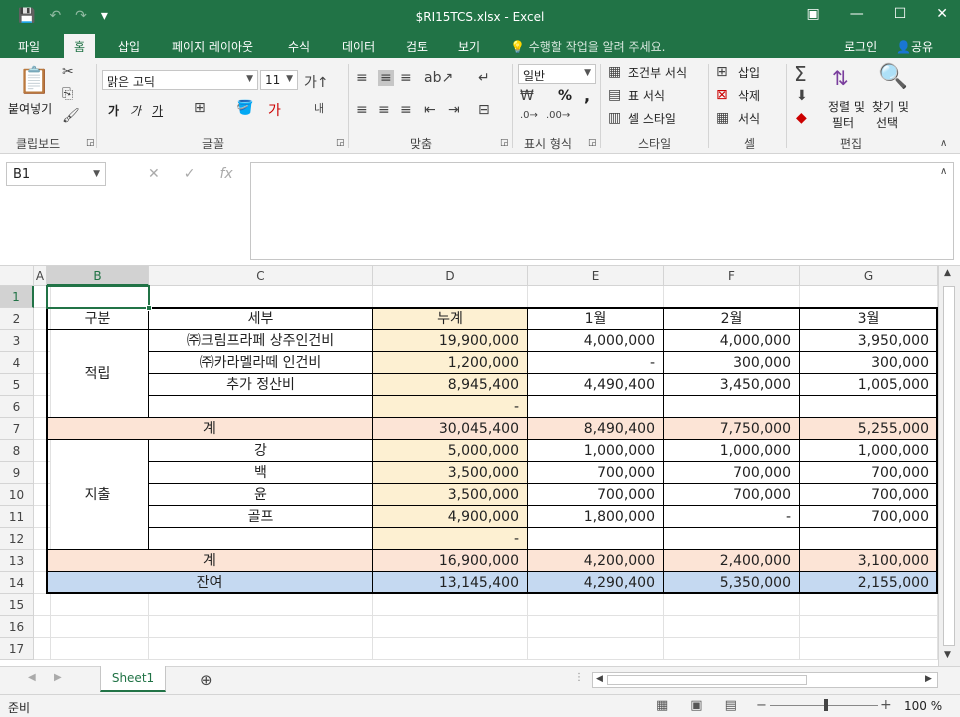 The width and height of the screenshot is (960, 717). Describe the element at coordinates (17, 583) in the screenshot. I see `row-header: 14` at that location.